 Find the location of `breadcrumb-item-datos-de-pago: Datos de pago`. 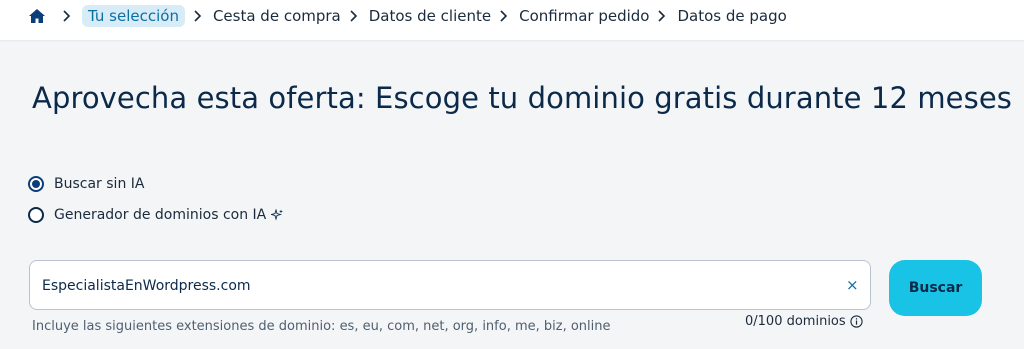

breadcrumb-item-datos-de-pago: Datos de pago is located at coordinates (732, 16).